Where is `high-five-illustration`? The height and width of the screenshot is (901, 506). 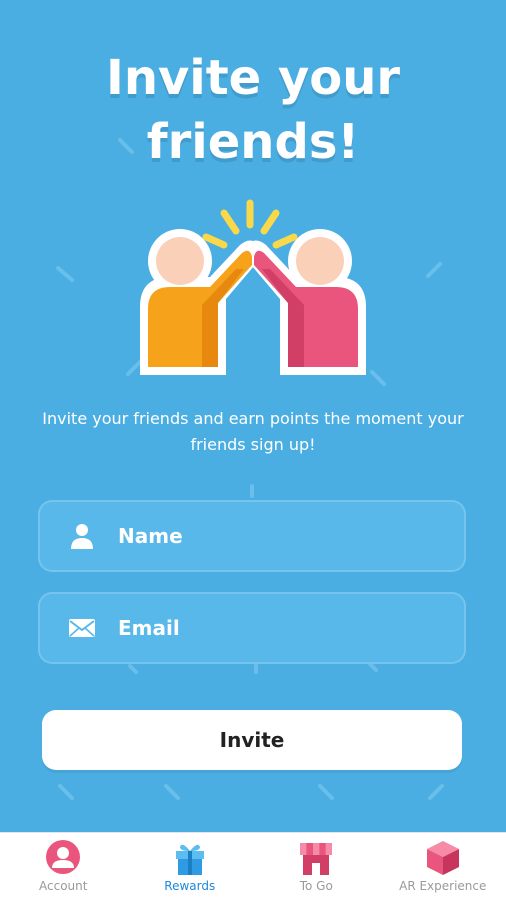 high-five-illustration is located at coordinates (253, 290).